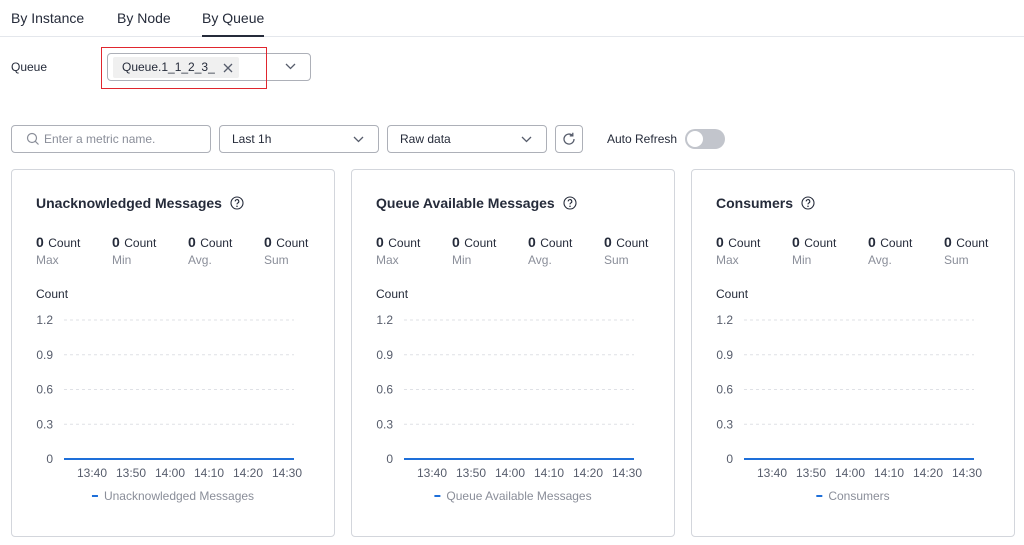 The image size is (1024, 545). I want to click on card-title-text: Queue Available Messages, so click(465, 203).